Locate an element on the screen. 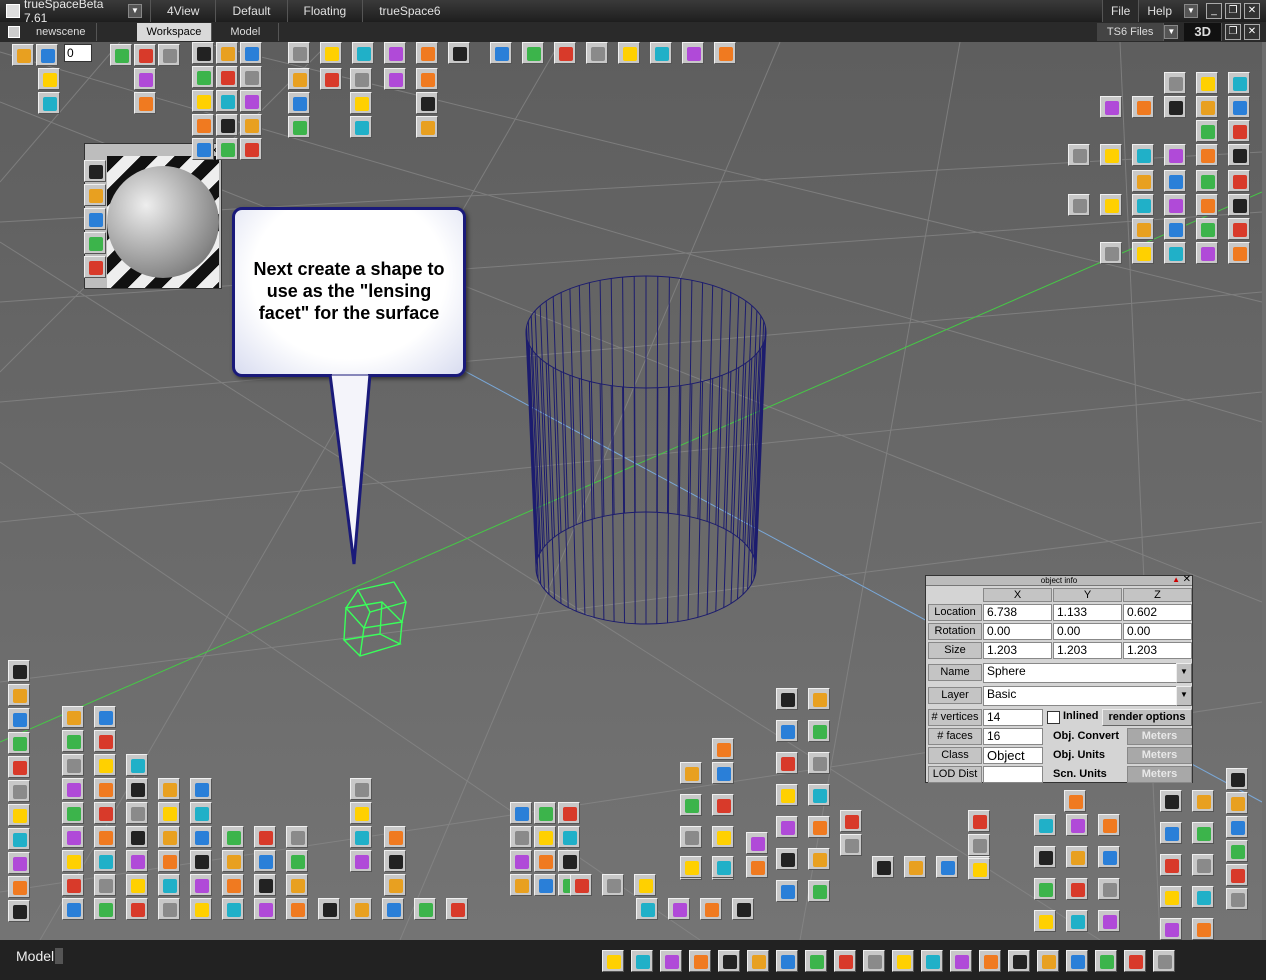  panel-collapse-icon: ▲ is located at coordinates (1176, 579).